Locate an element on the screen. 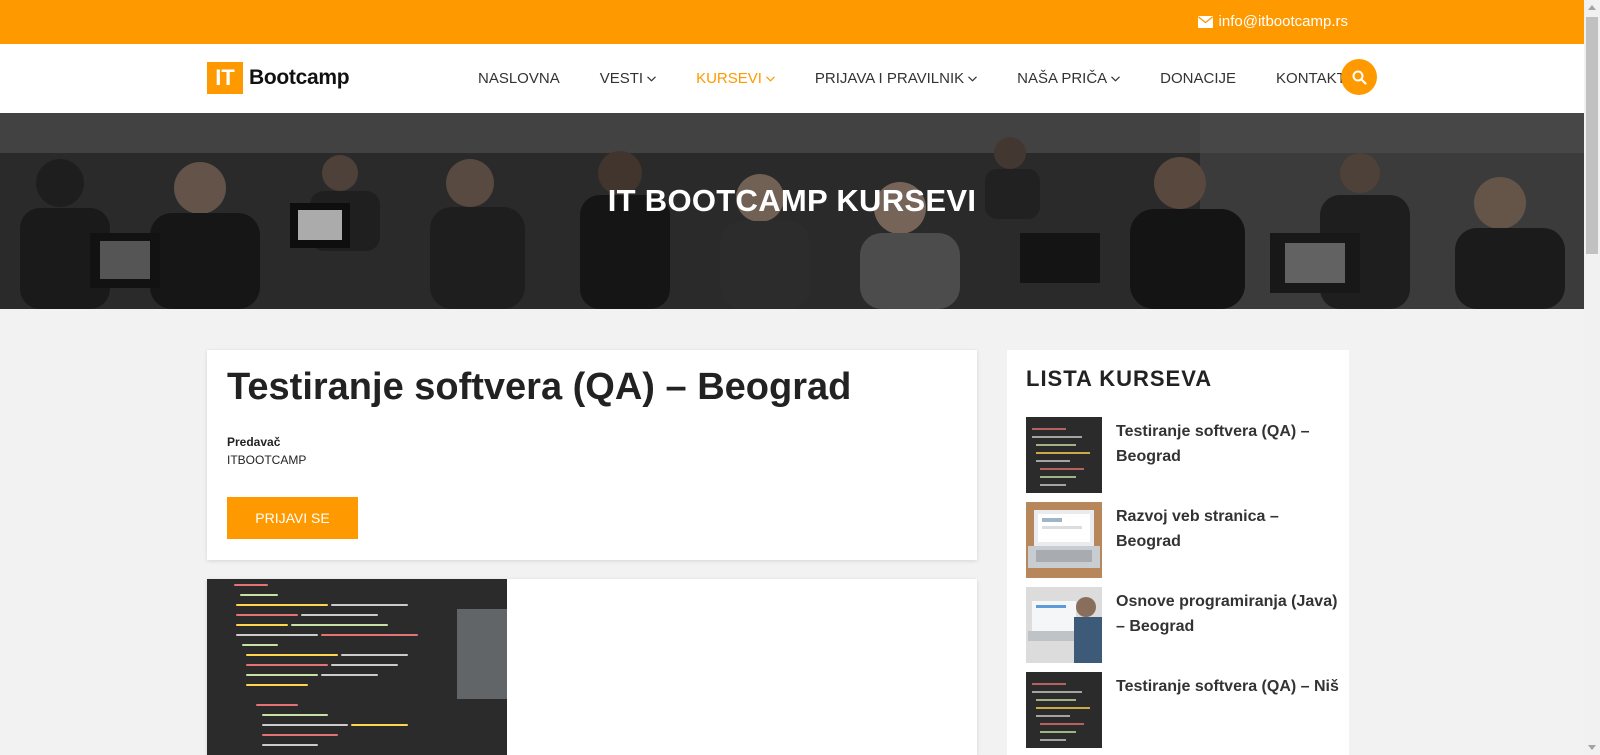 The height and width of the screenshot is (755, 1600). sidebar-course-title: Razvoj veb stranica – Beograd is located at coordinates (1231, 529).